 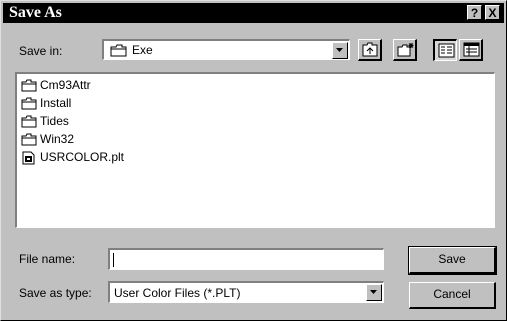 I want to click on up-one-level-icon, so click(x=370, y=49).